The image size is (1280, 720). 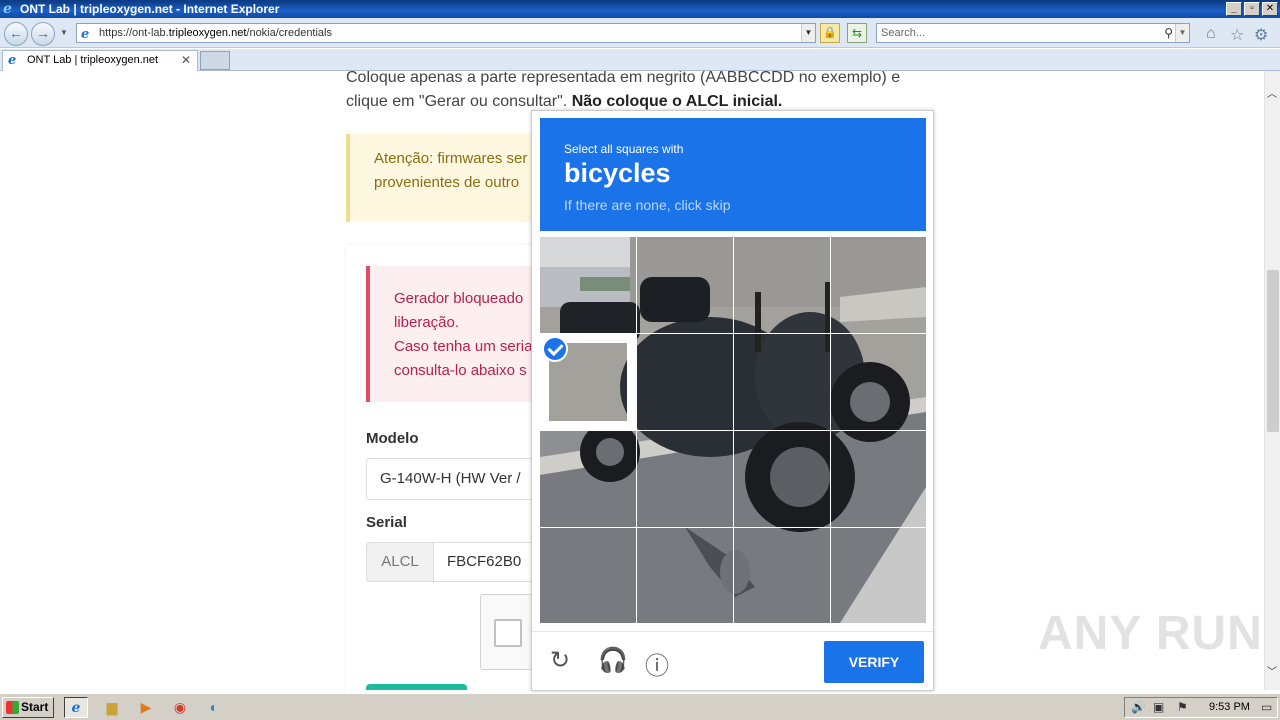 What do you see at coordinates (857, 33) in the screenshot?
I see `refresh-button: ⇆` at bounding box center [857, 33].